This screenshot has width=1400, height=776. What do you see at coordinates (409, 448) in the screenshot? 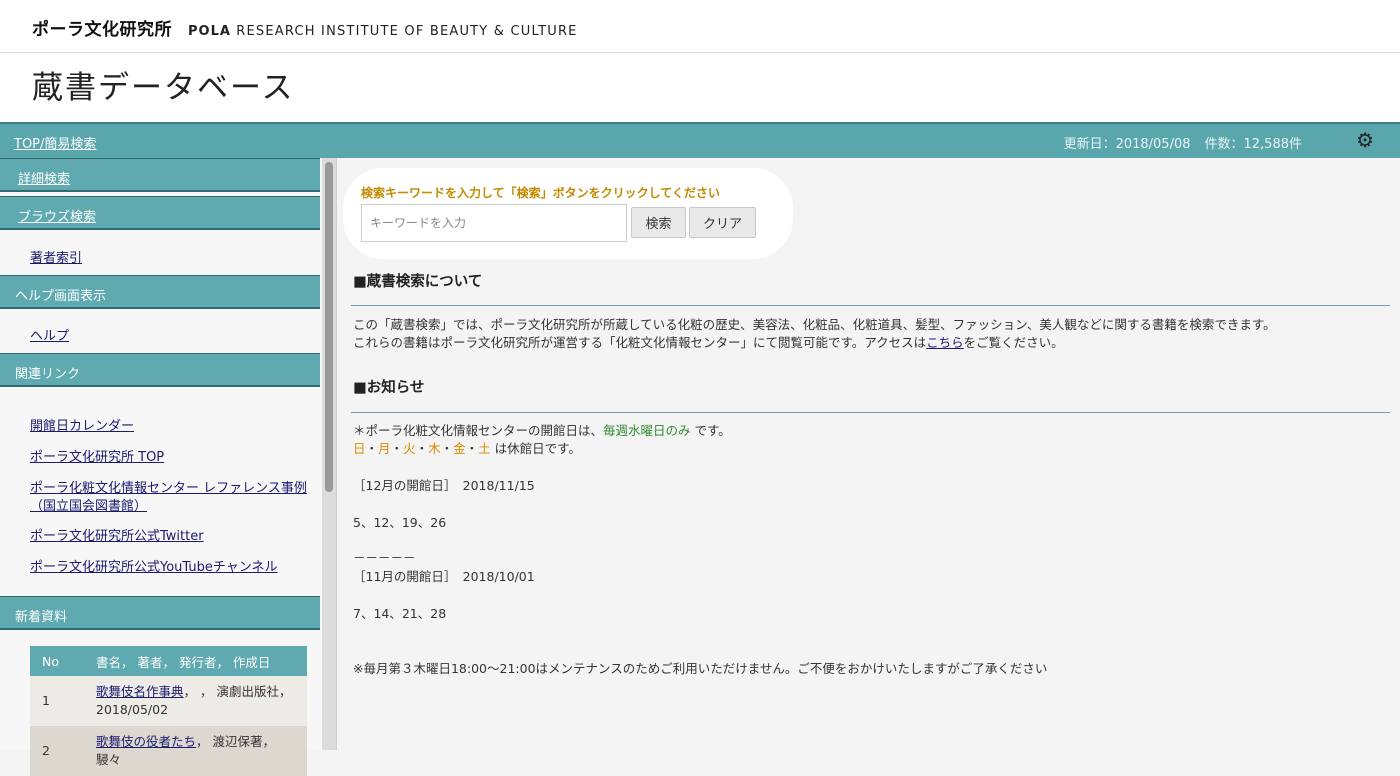
I see `closed-day-tue: 火` at bounding box center [409, 448].